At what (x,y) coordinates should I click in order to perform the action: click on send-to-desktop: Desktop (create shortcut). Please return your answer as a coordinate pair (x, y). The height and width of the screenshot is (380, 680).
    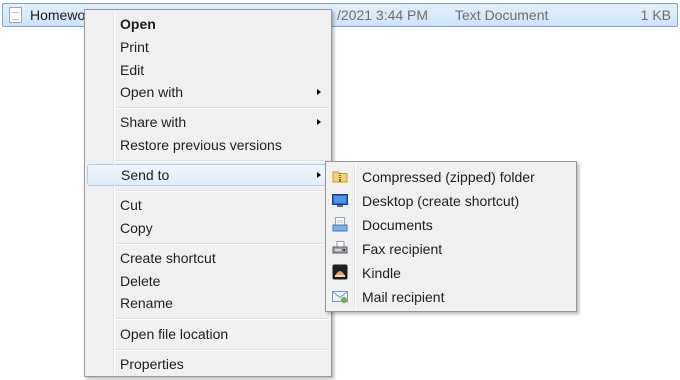
    Looking at the image, I should click on (451, 201).